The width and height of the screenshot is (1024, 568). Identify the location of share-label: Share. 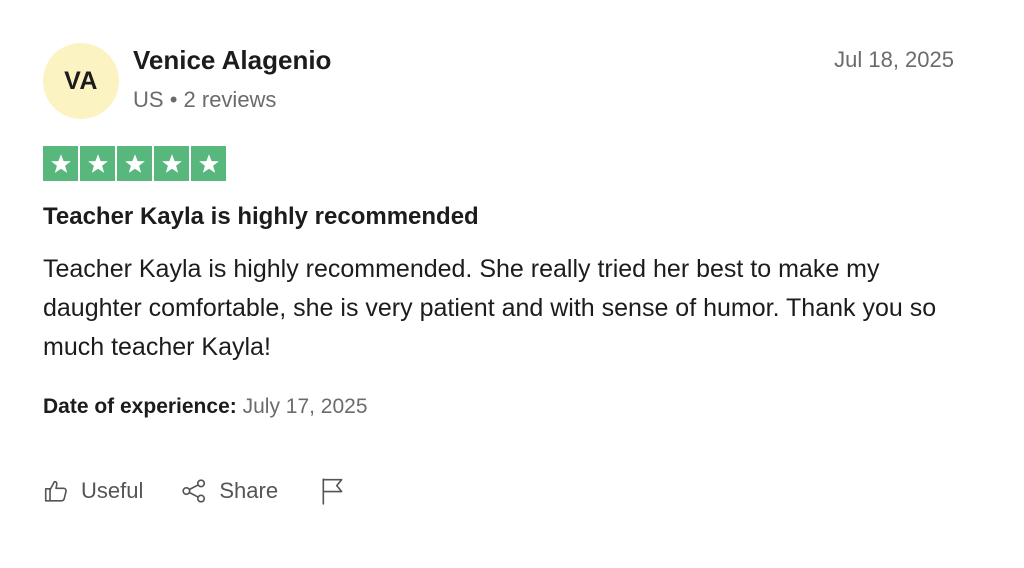
(249, 490).